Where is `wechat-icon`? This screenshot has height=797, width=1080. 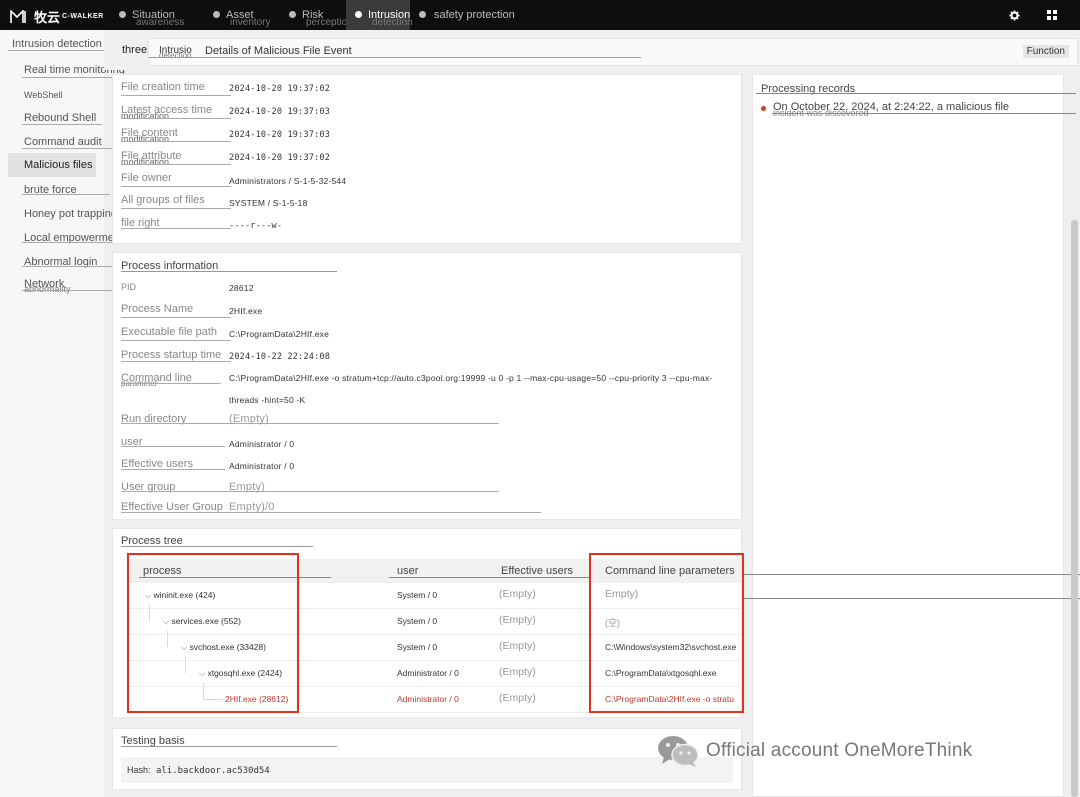 wechat-icon is located at coordinates (678, 751).